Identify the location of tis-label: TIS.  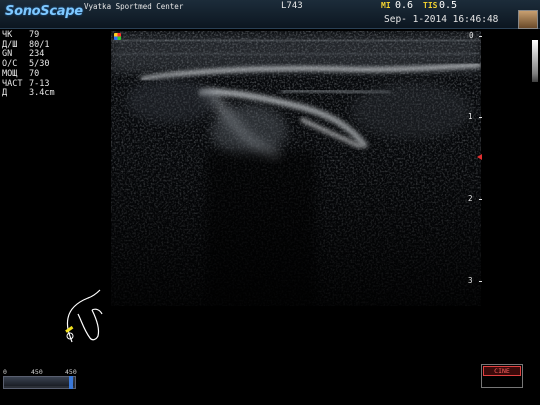
(430, 5).